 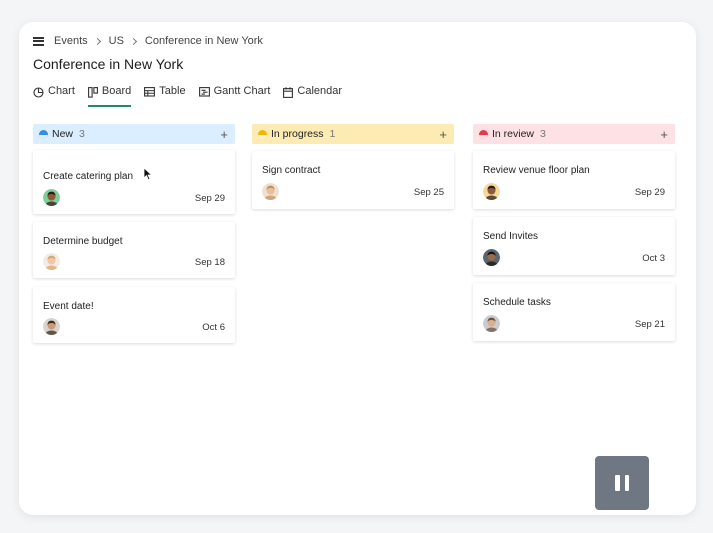 I want to click on tab-gantt-label: Gantt Chart, so click(x=242, y=91).